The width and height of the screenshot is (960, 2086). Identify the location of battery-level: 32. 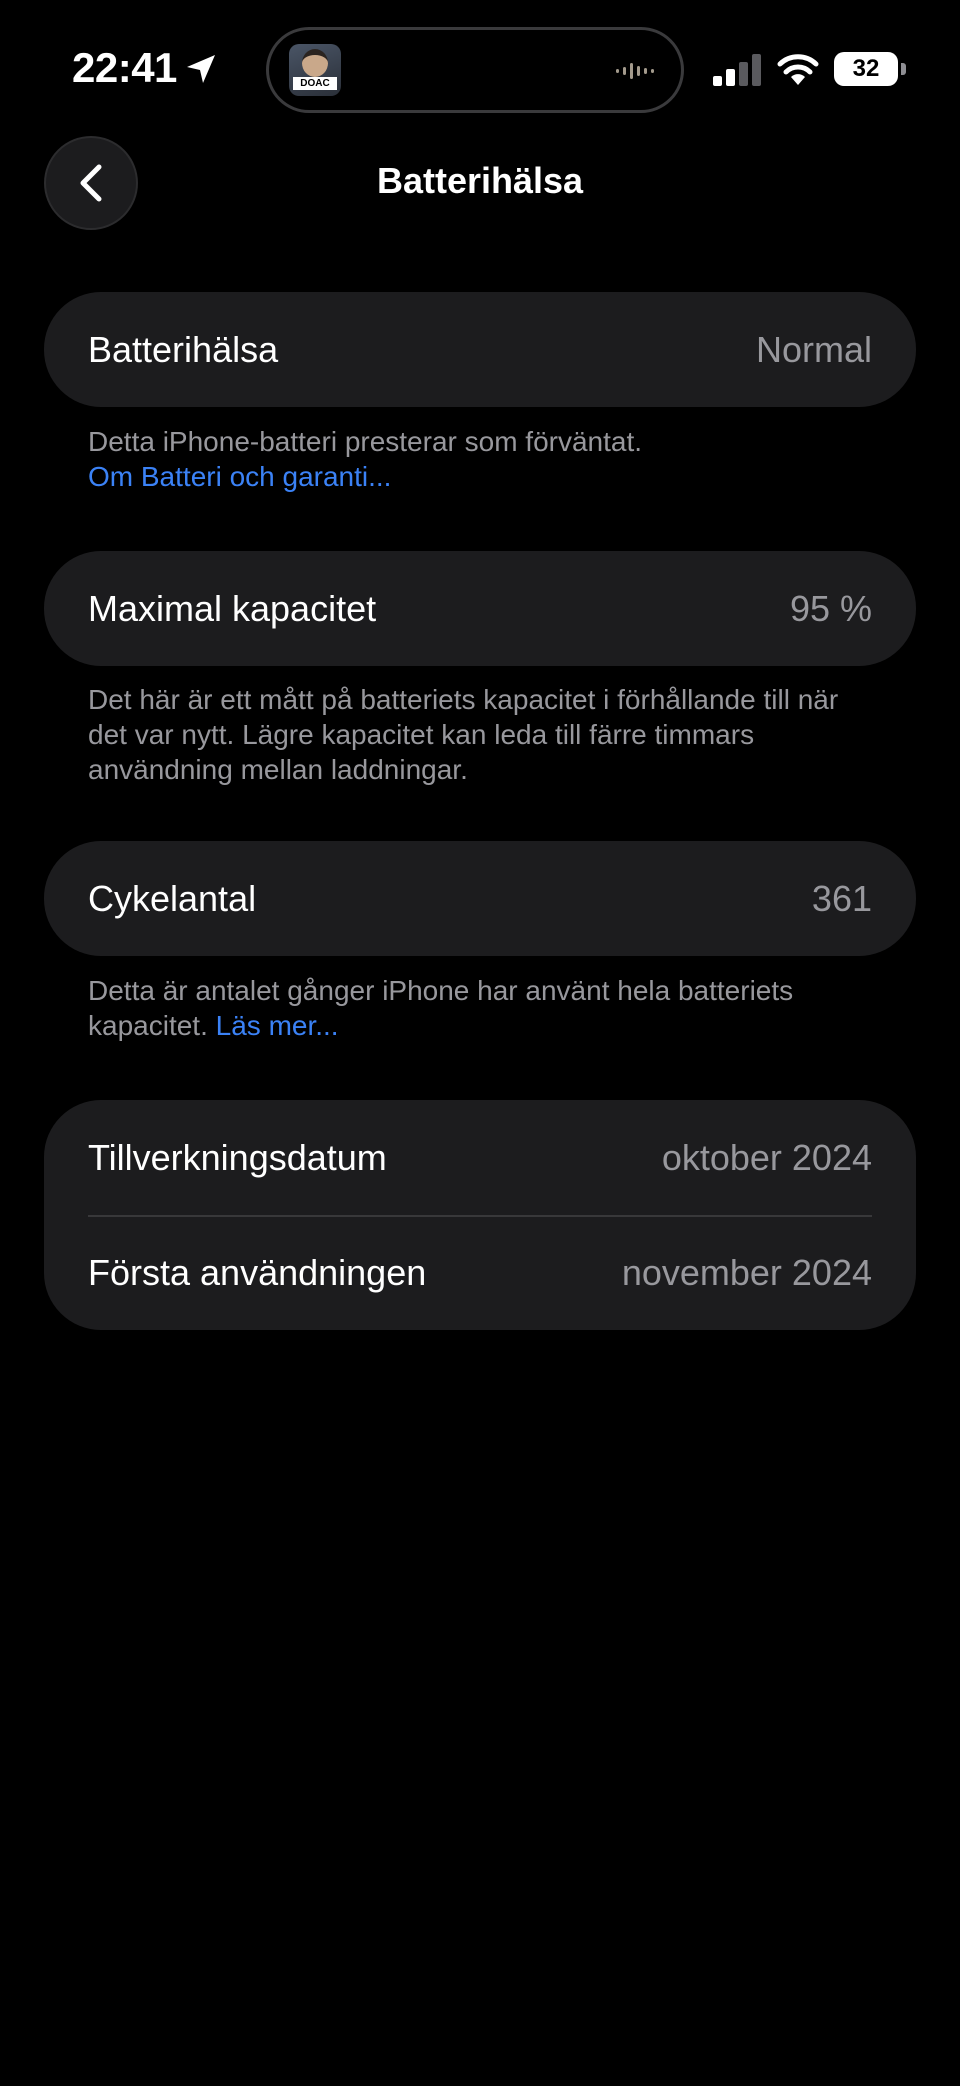
(866, 68).